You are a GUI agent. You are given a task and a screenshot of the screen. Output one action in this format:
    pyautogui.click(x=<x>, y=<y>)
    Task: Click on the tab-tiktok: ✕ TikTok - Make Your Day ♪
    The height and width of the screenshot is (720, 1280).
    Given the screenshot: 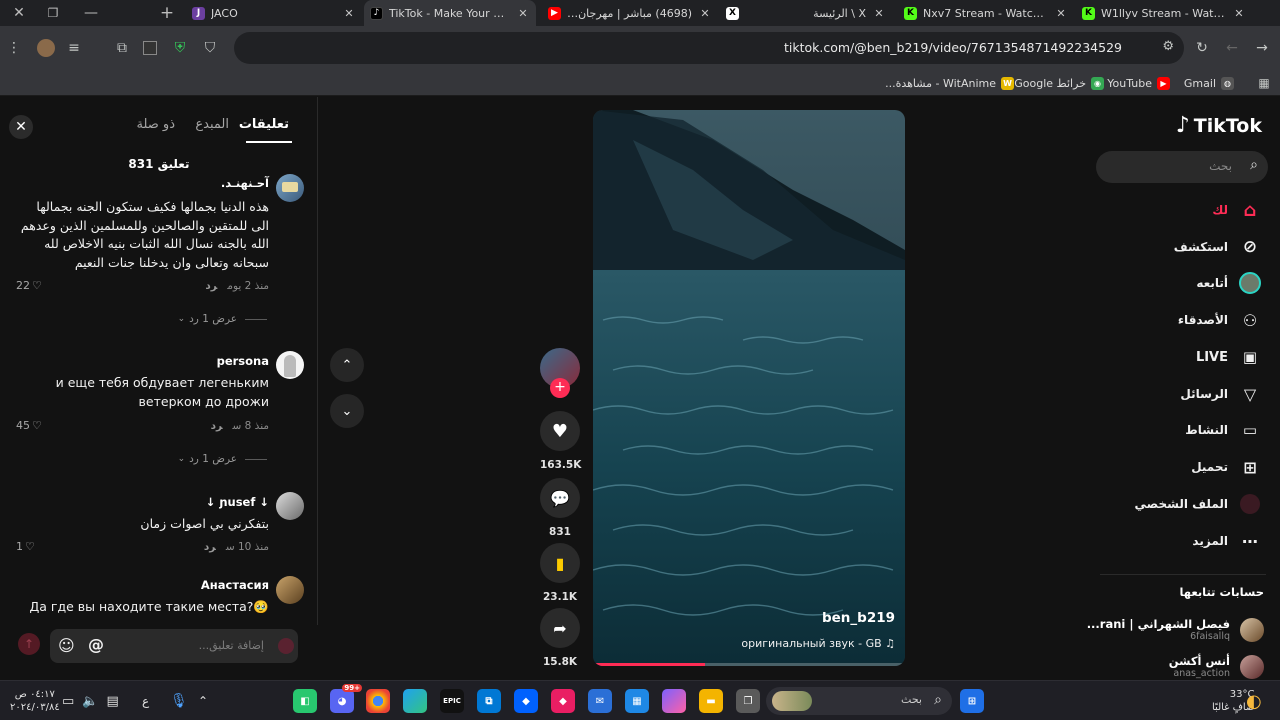 What is the action you would take?
    pyautogui.click(x=450, y=13)
    